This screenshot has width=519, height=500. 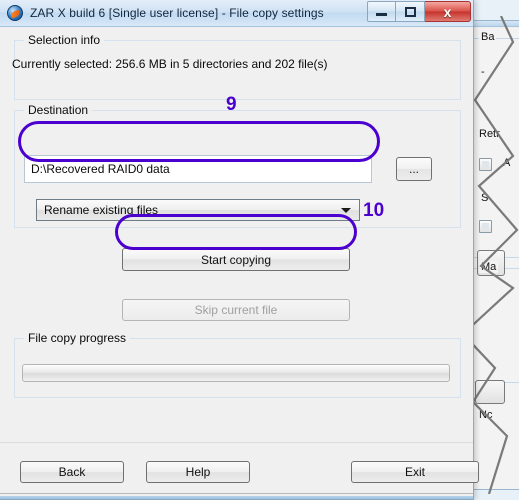 What do you see at coordinates (488, 37) in the screenshot?
I see `background-label-ba: Ba` at bounding box center [488, 37].